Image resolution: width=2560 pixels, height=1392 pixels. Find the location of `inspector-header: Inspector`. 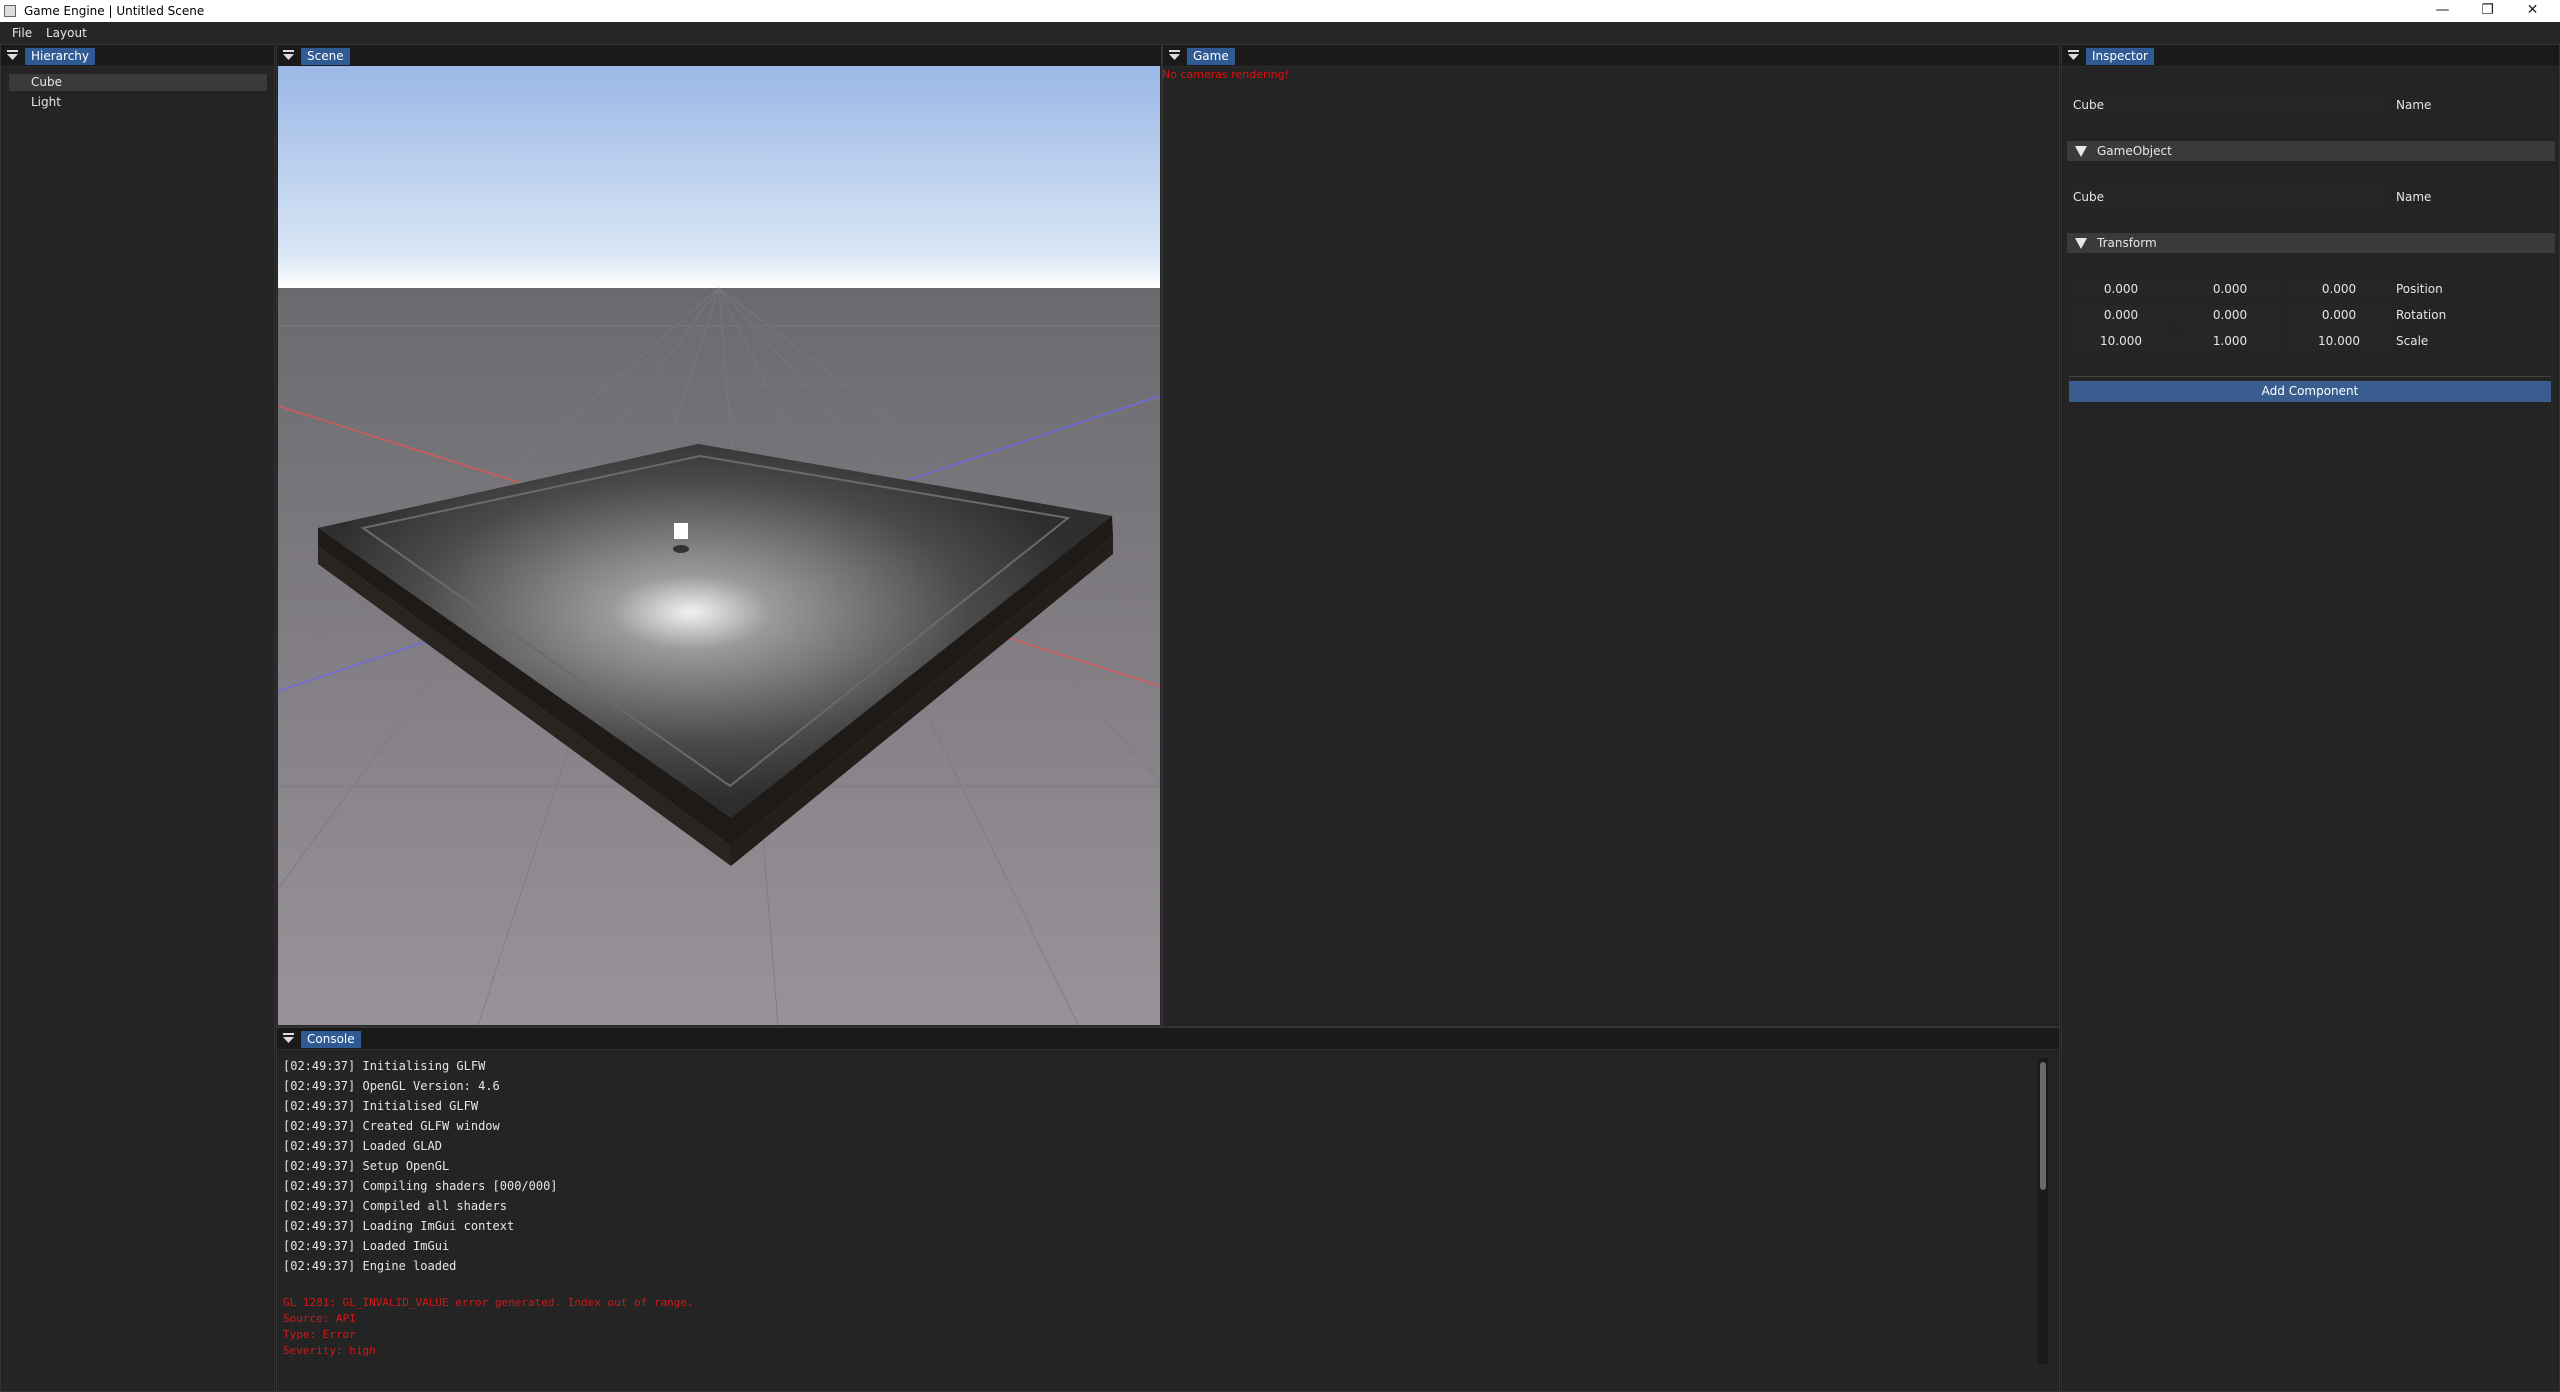

inspector-header: Inspector is located at coordinates (2310, 56).